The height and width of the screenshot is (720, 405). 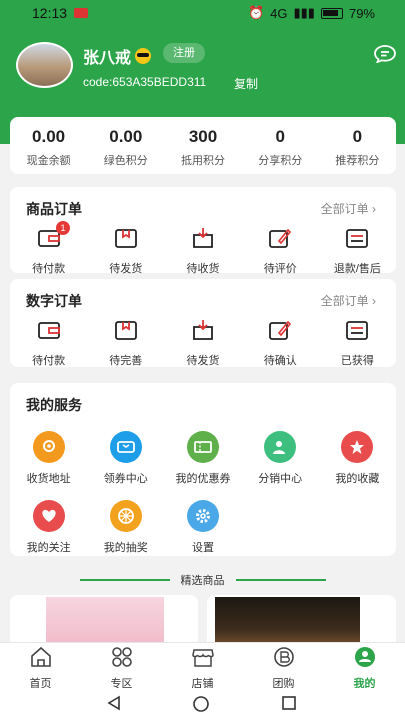 I want to click on stat-deduction-points: 300 抵用积分, so click(x=202, y=145).